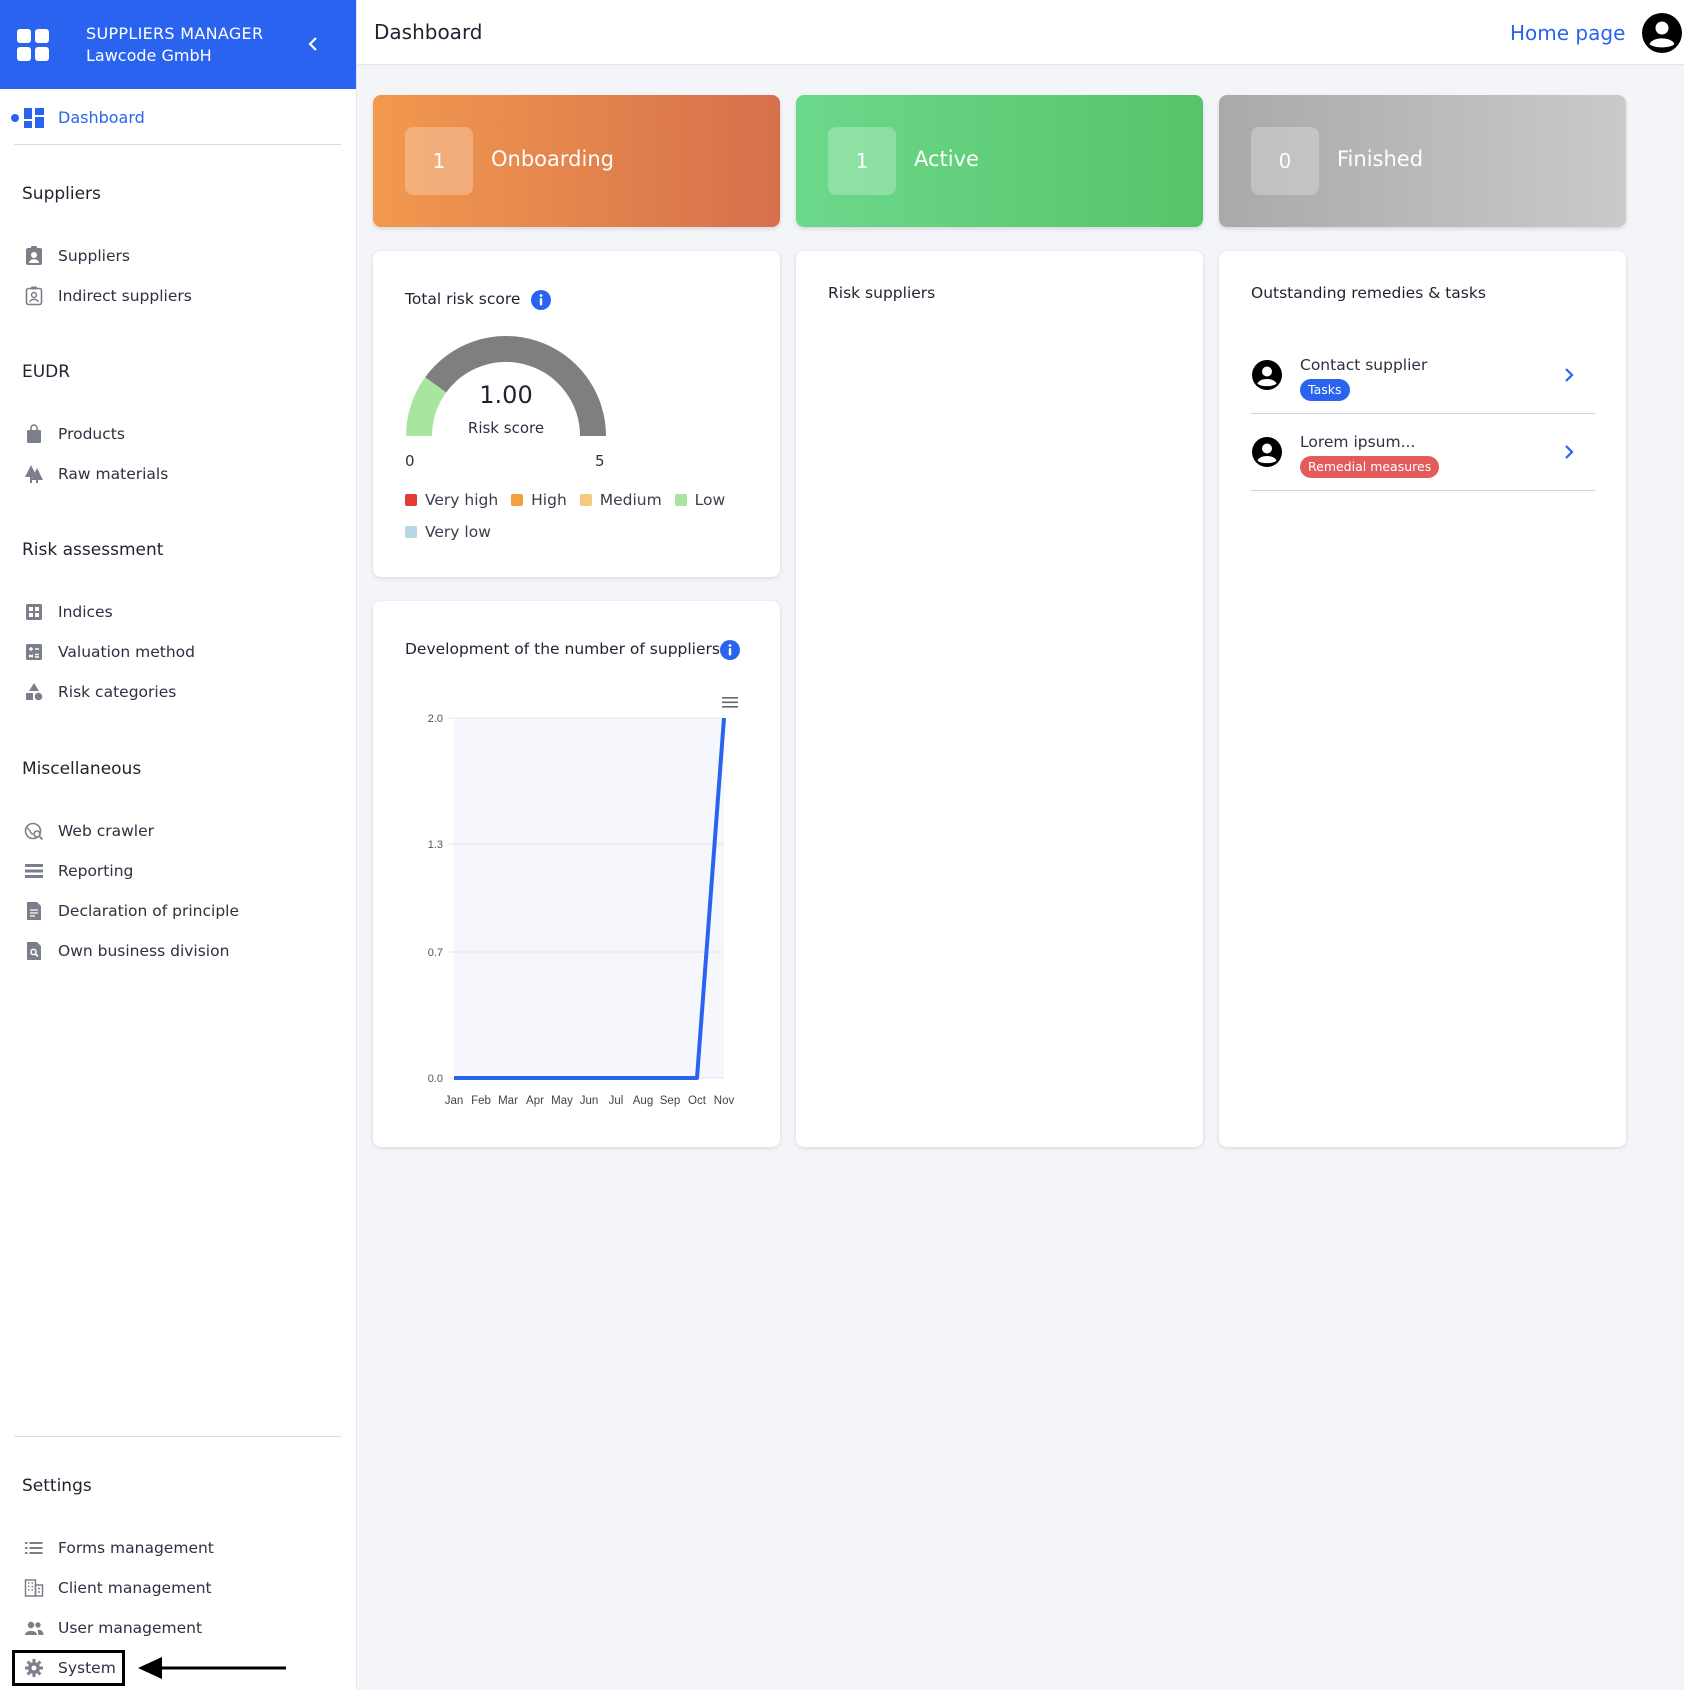 The width and height of the screenshot is (1684, 1690). Describe the element at coordinates (697, 1101) in the screenshot. I see `x-tick-label: Oct` at that location.